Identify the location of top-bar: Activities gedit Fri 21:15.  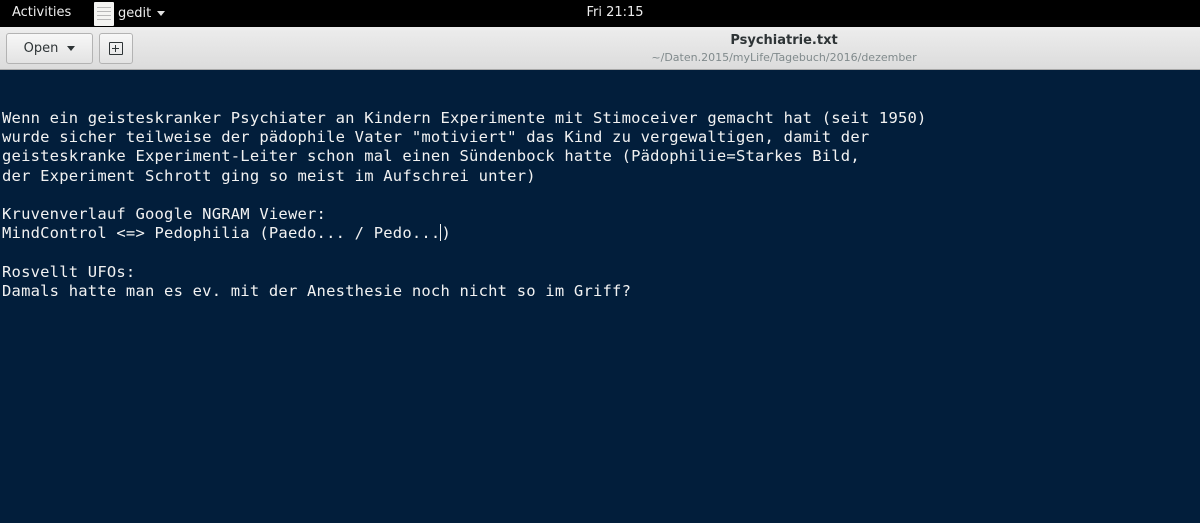
(600, 13).